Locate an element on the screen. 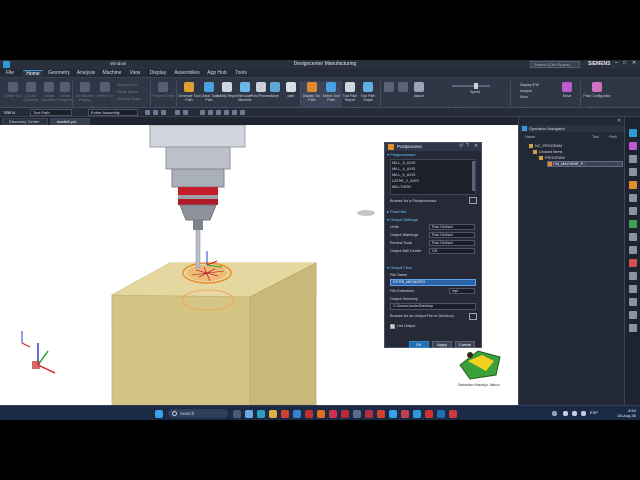 Image resolution: width=640 pixels, height=480 pixels. help-icon: ? is located at coordinates (467, 146).